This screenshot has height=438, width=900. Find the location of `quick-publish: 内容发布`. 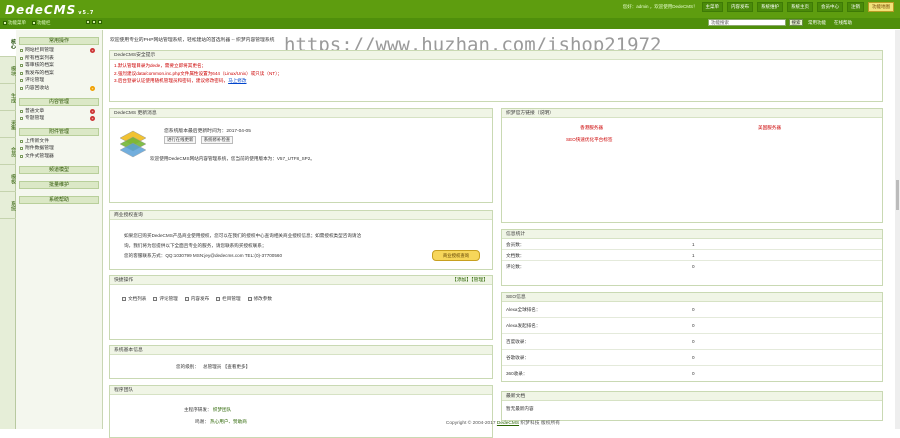

quick-publish: 内容发布 is located at coordinates (197, 299).